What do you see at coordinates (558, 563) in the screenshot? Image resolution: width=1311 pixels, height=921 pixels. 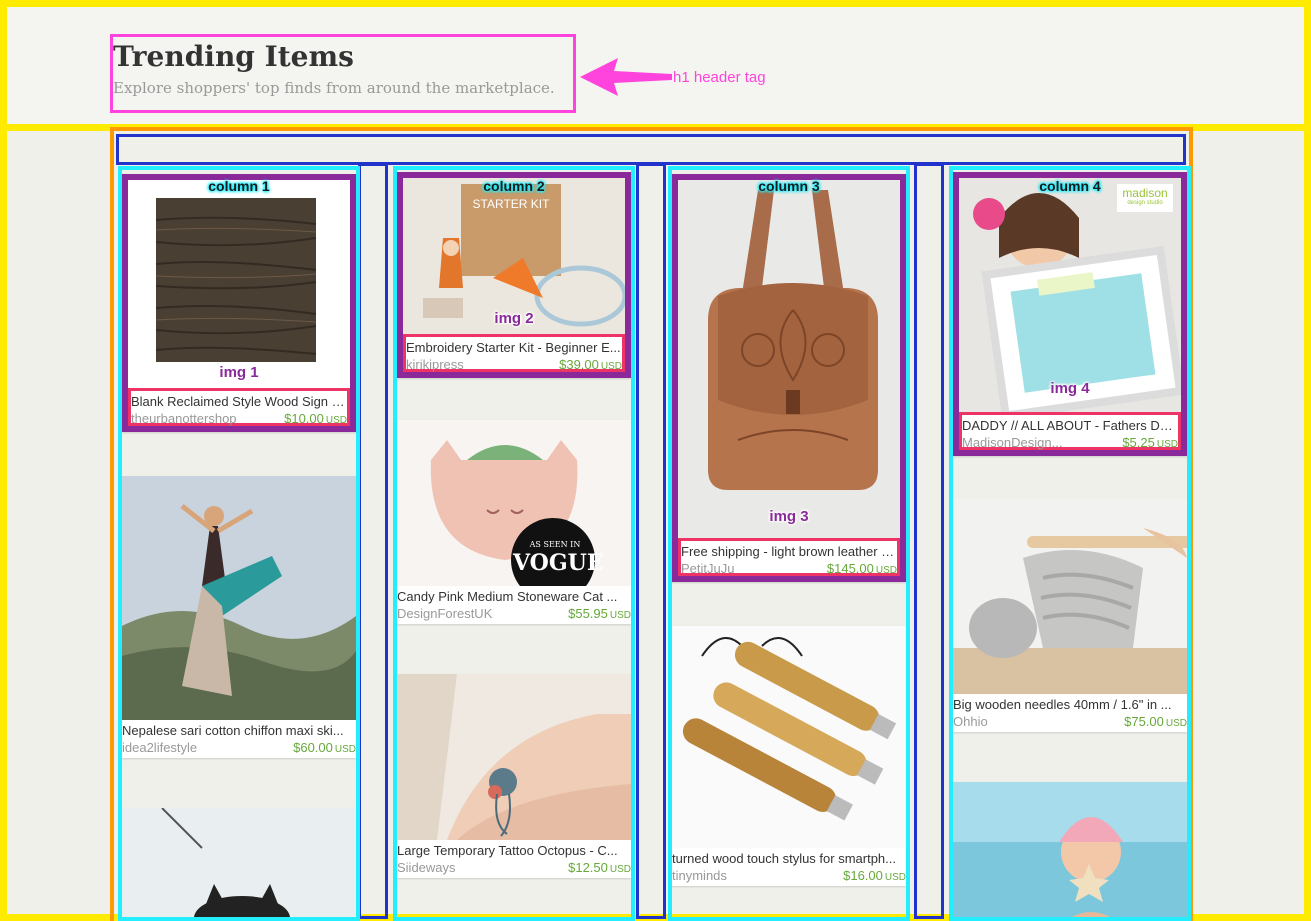 I see `vogue-badge: VOGUE` at bounding box center [558, 563].